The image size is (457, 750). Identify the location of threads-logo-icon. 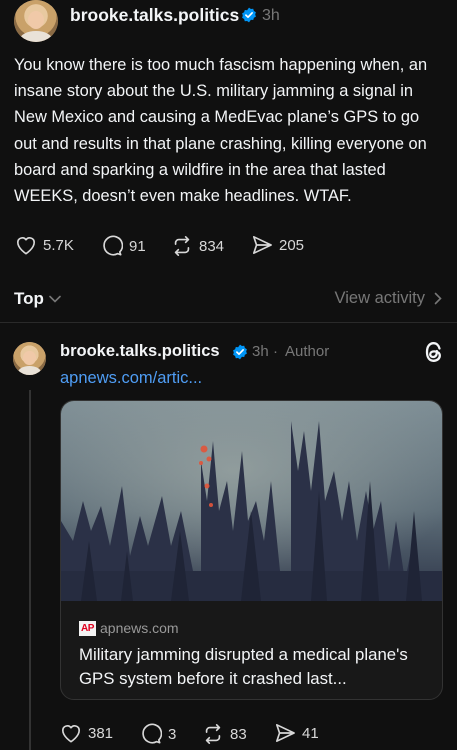
(434, 352).